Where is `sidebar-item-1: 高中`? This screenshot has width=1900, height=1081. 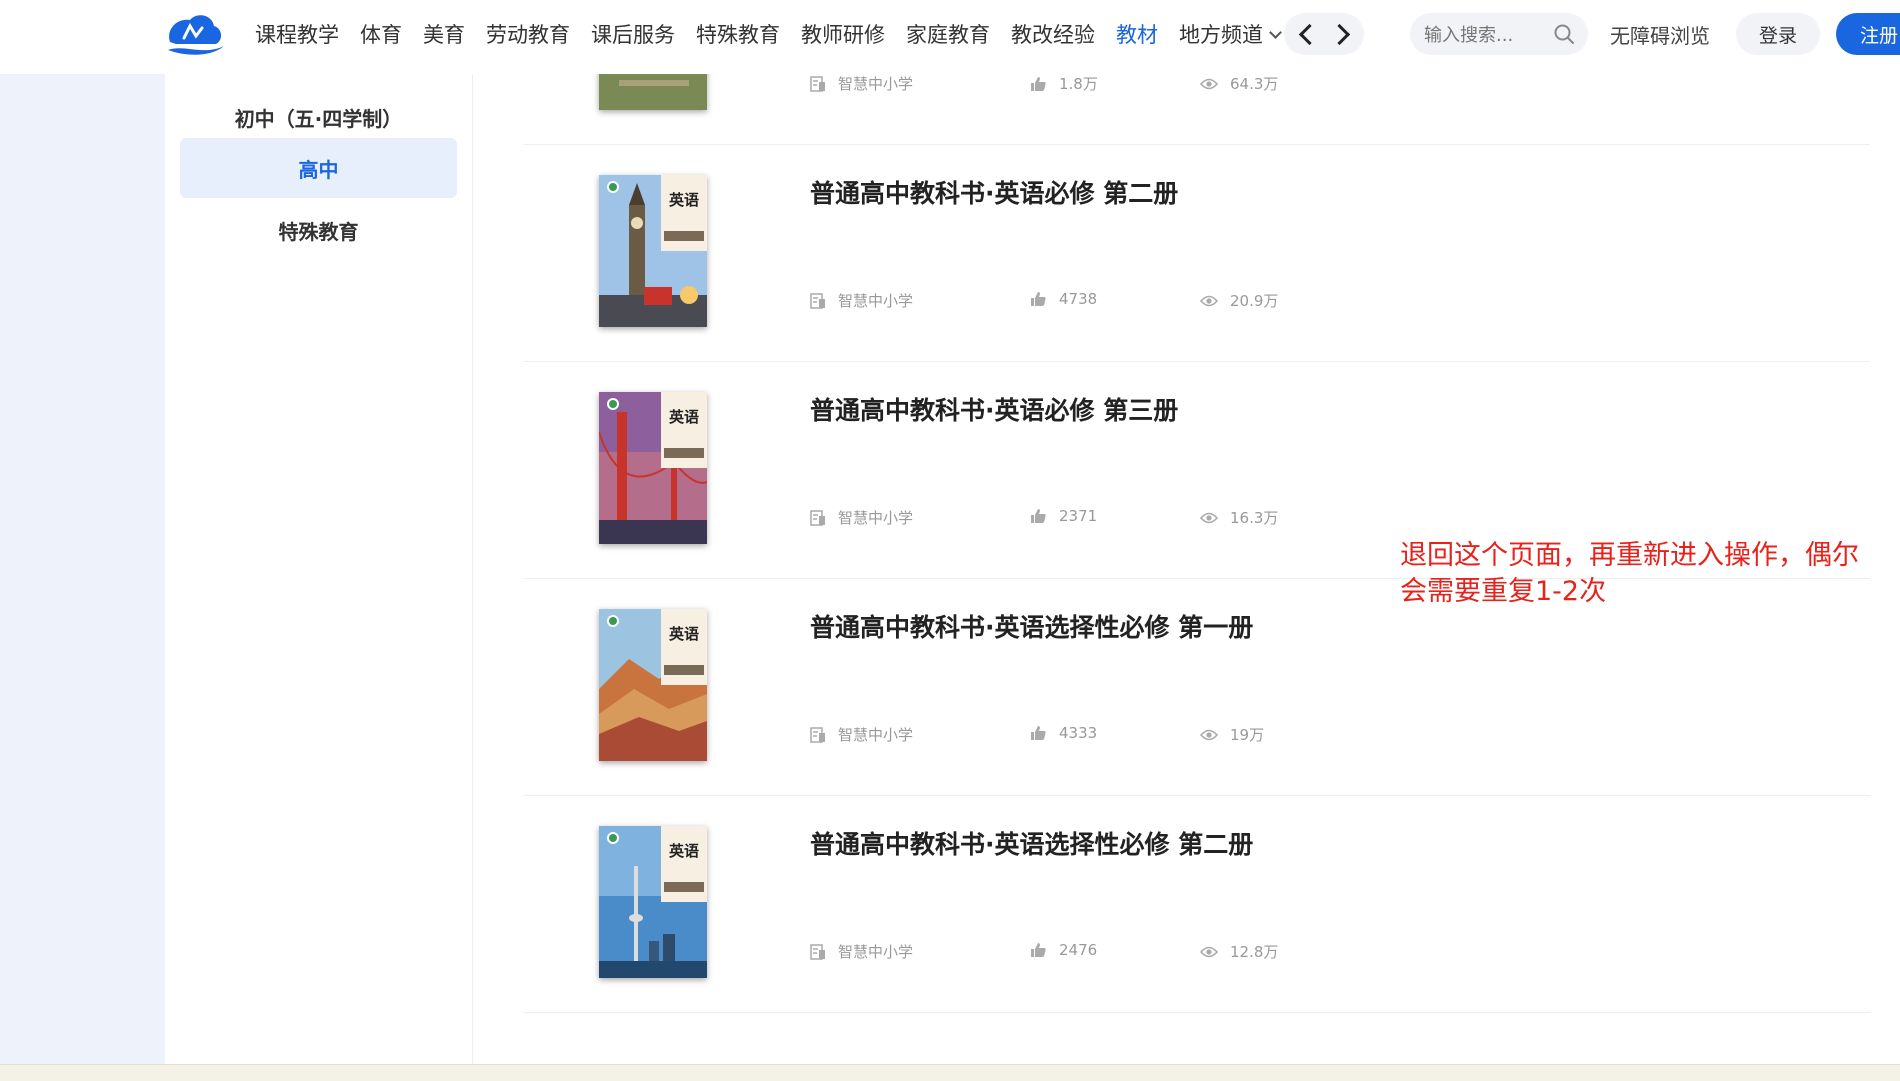
sidebar-item-1: 高中 is located at coordinates (318, 168).